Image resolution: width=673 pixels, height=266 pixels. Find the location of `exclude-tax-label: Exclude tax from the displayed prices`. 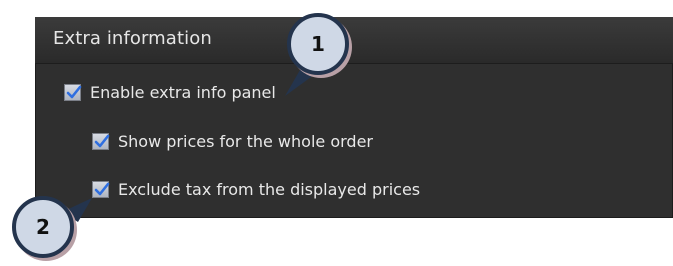

exclude-tax-label: Exclude tax from the displayed prices is located at coordinates (269, 189).